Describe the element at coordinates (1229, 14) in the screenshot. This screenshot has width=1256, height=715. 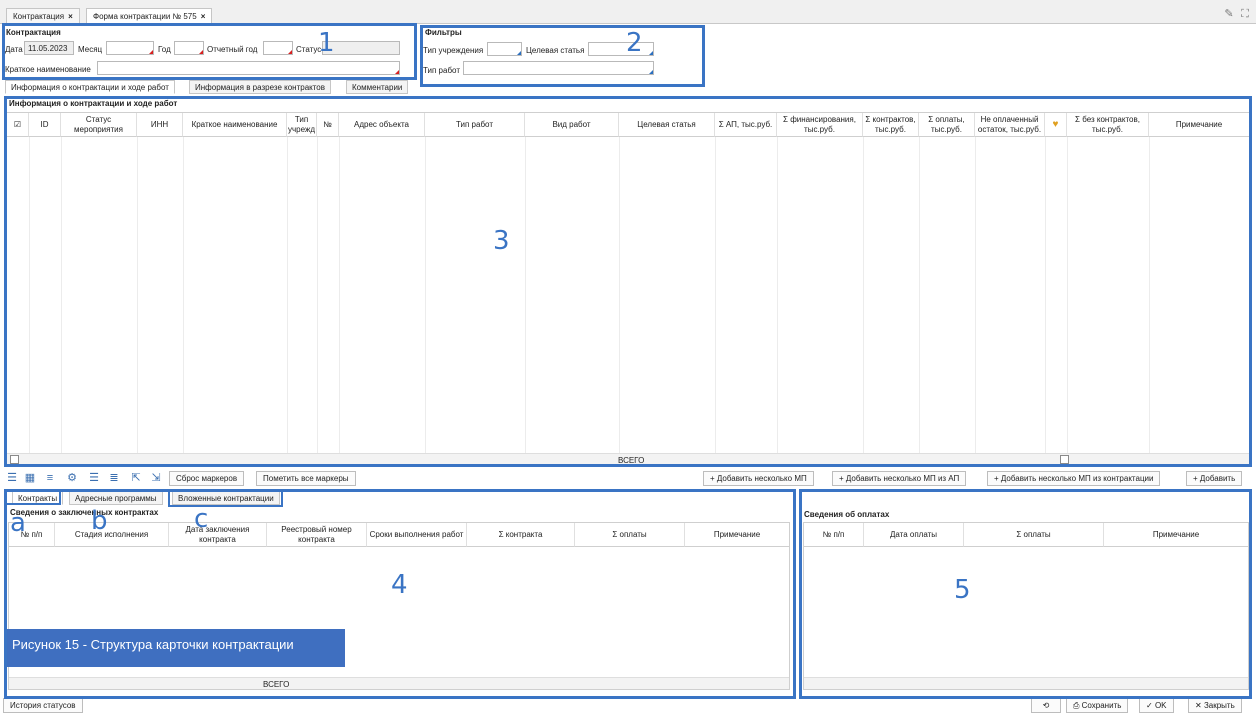
I see `pencil-icon: ✎` at that location.